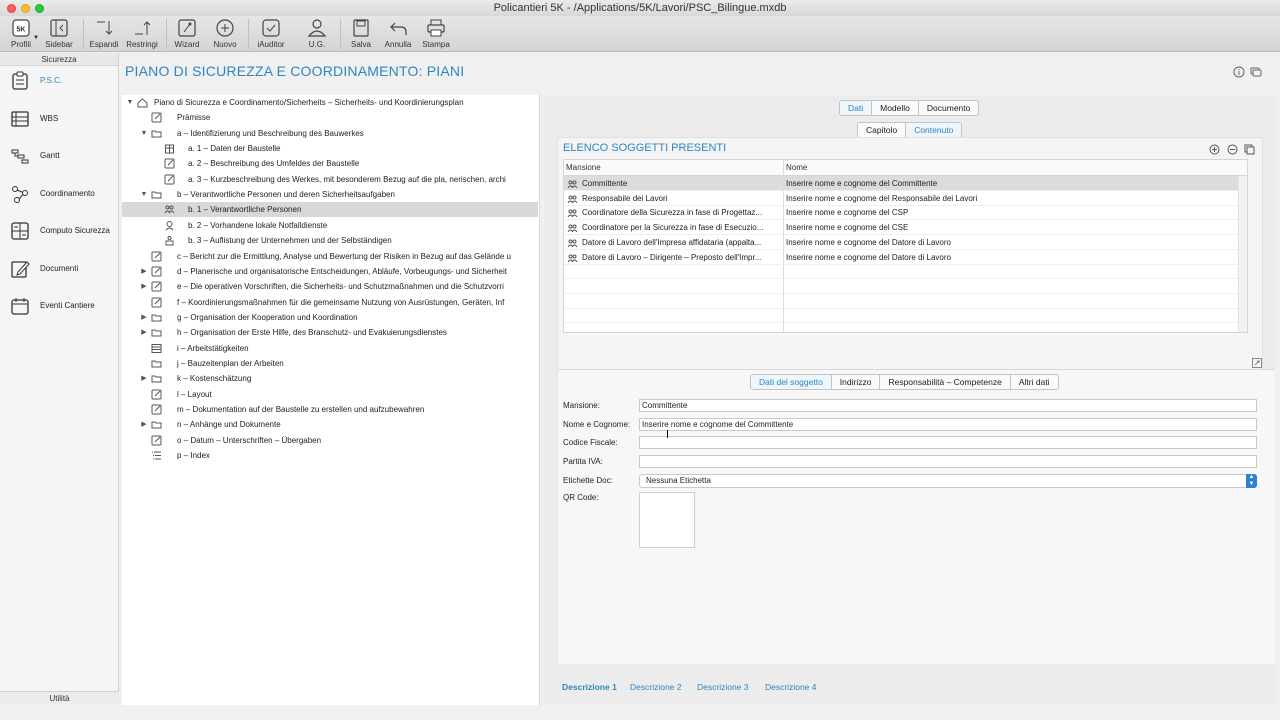  I want to click on tab-indirizzo: Indirizzo, so click(856, 382).